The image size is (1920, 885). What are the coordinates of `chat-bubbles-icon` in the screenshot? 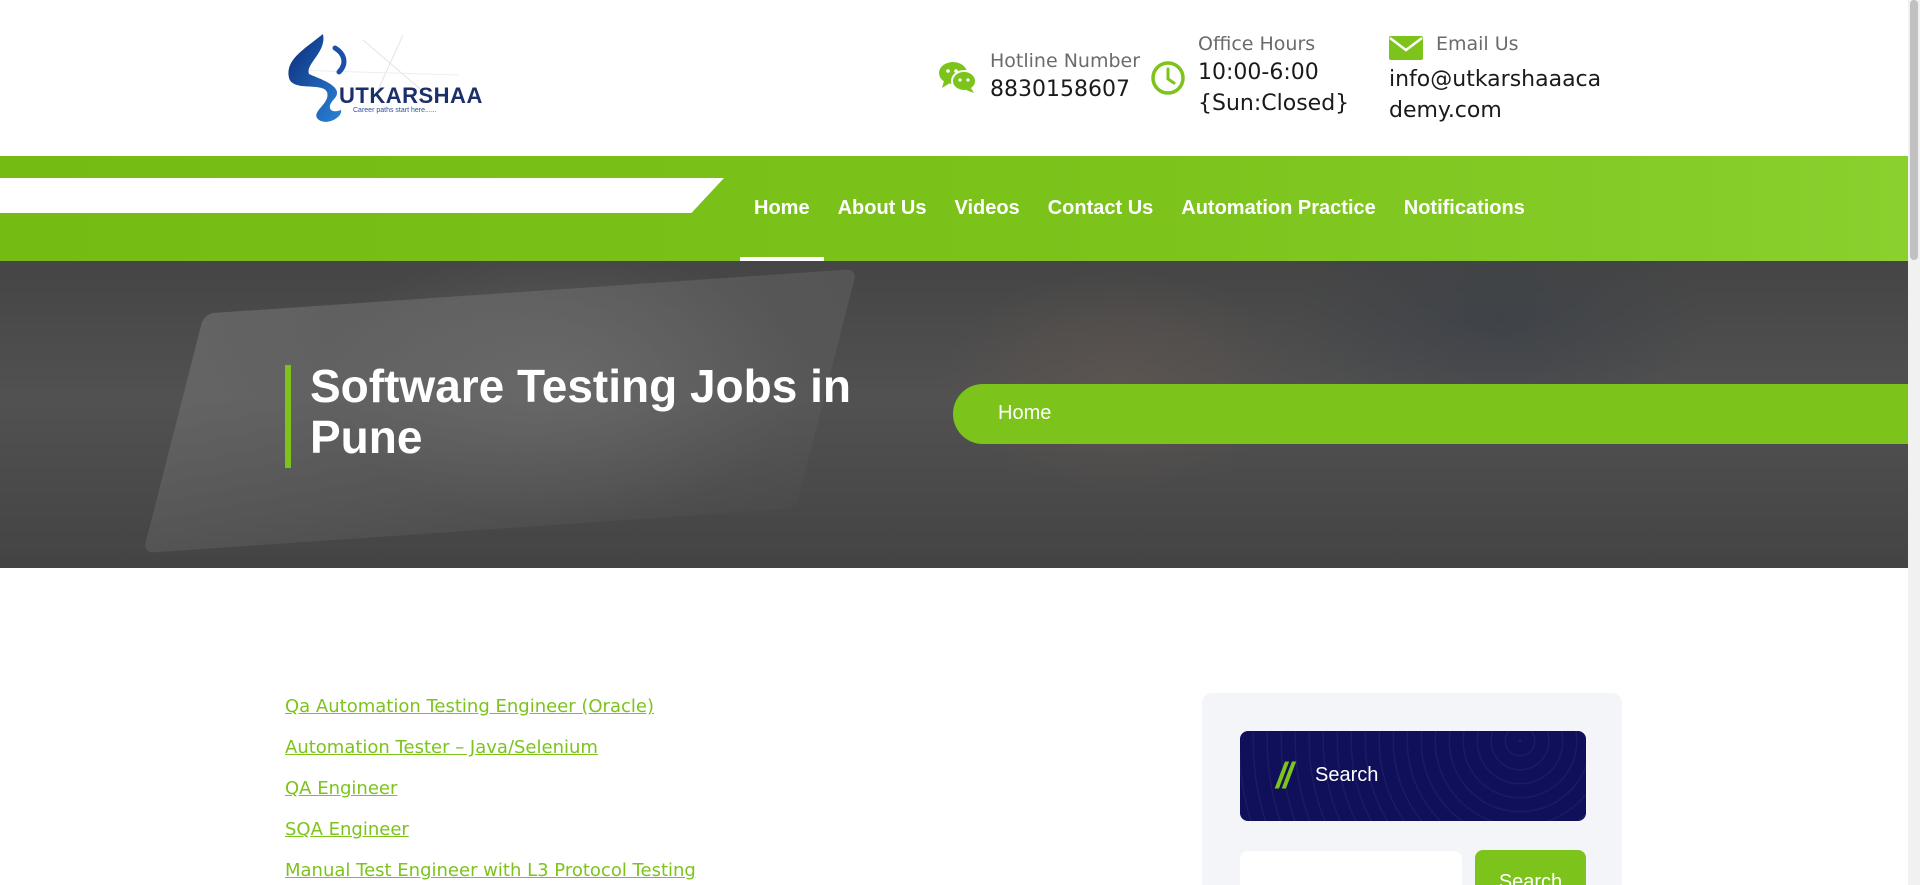 It's located at (958, 79).